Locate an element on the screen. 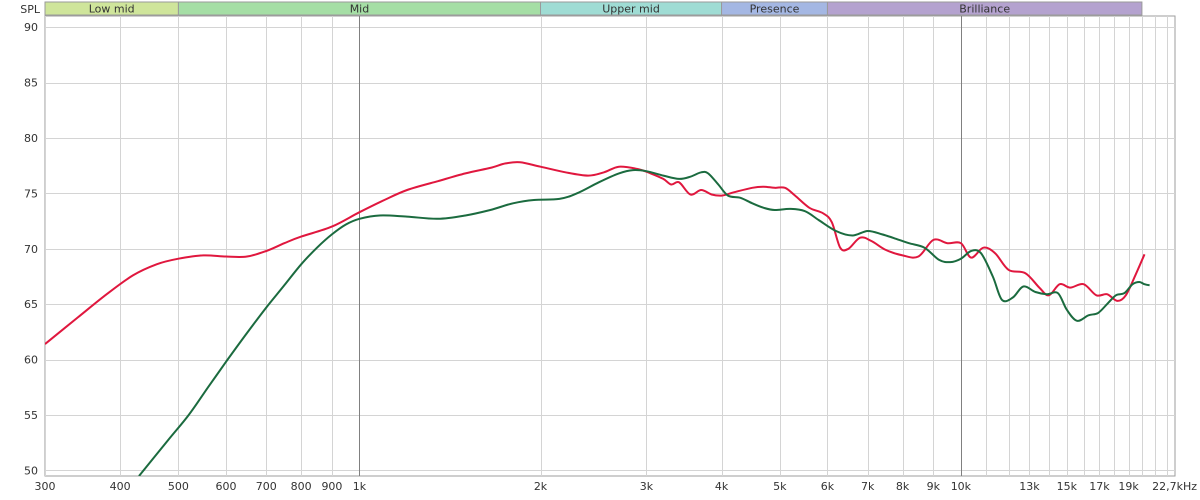  x-tick-label: 13k is located at coordinates (1029, 486).